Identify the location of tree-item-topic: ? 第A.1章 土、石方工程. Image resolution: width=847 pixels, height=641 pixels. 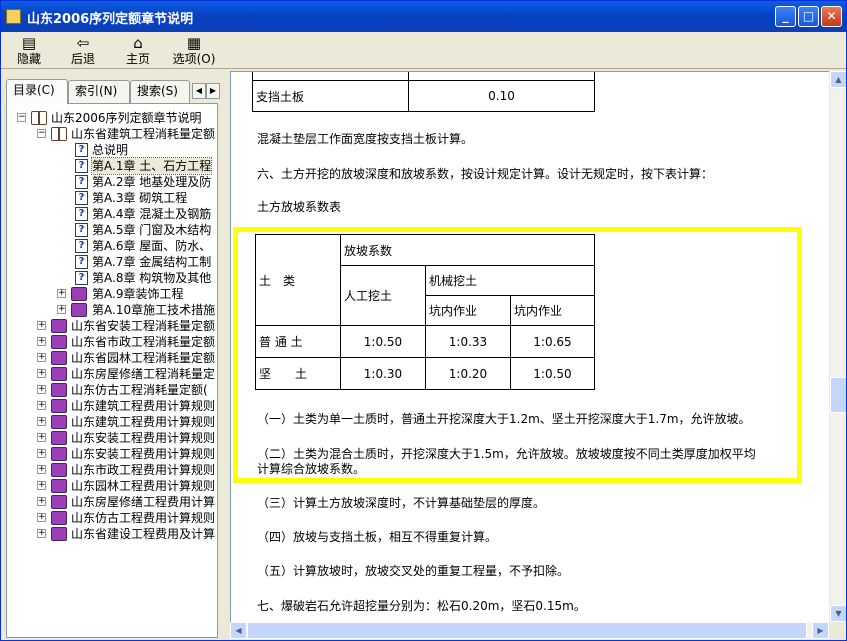
(112, 166).